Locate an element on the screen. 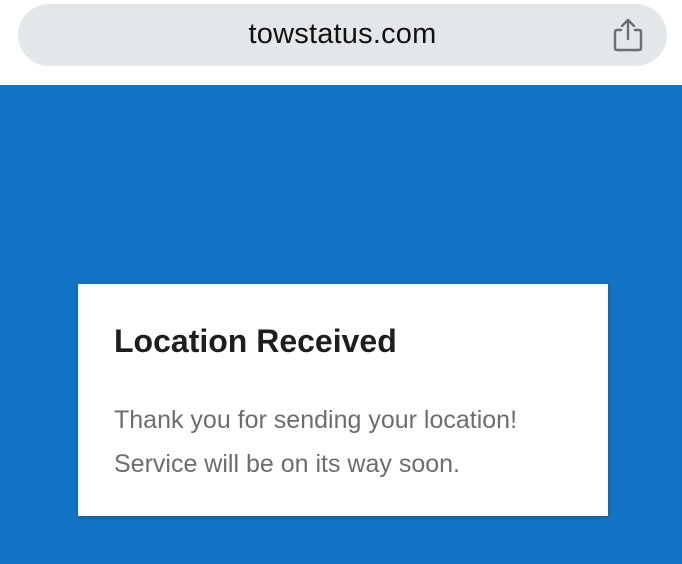  message-line-1: Thank you for sending your location! is located at coordinates (316, 420).